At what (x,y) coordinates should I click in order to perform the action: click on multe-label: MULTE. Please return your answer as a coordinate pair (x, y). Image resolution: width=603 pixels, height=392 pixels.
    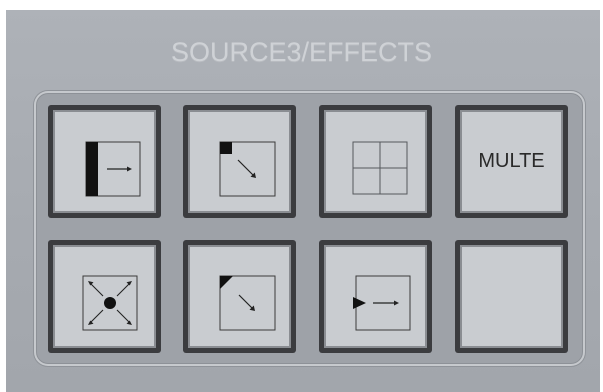
    Looking at the image, I should click on (511, 161).